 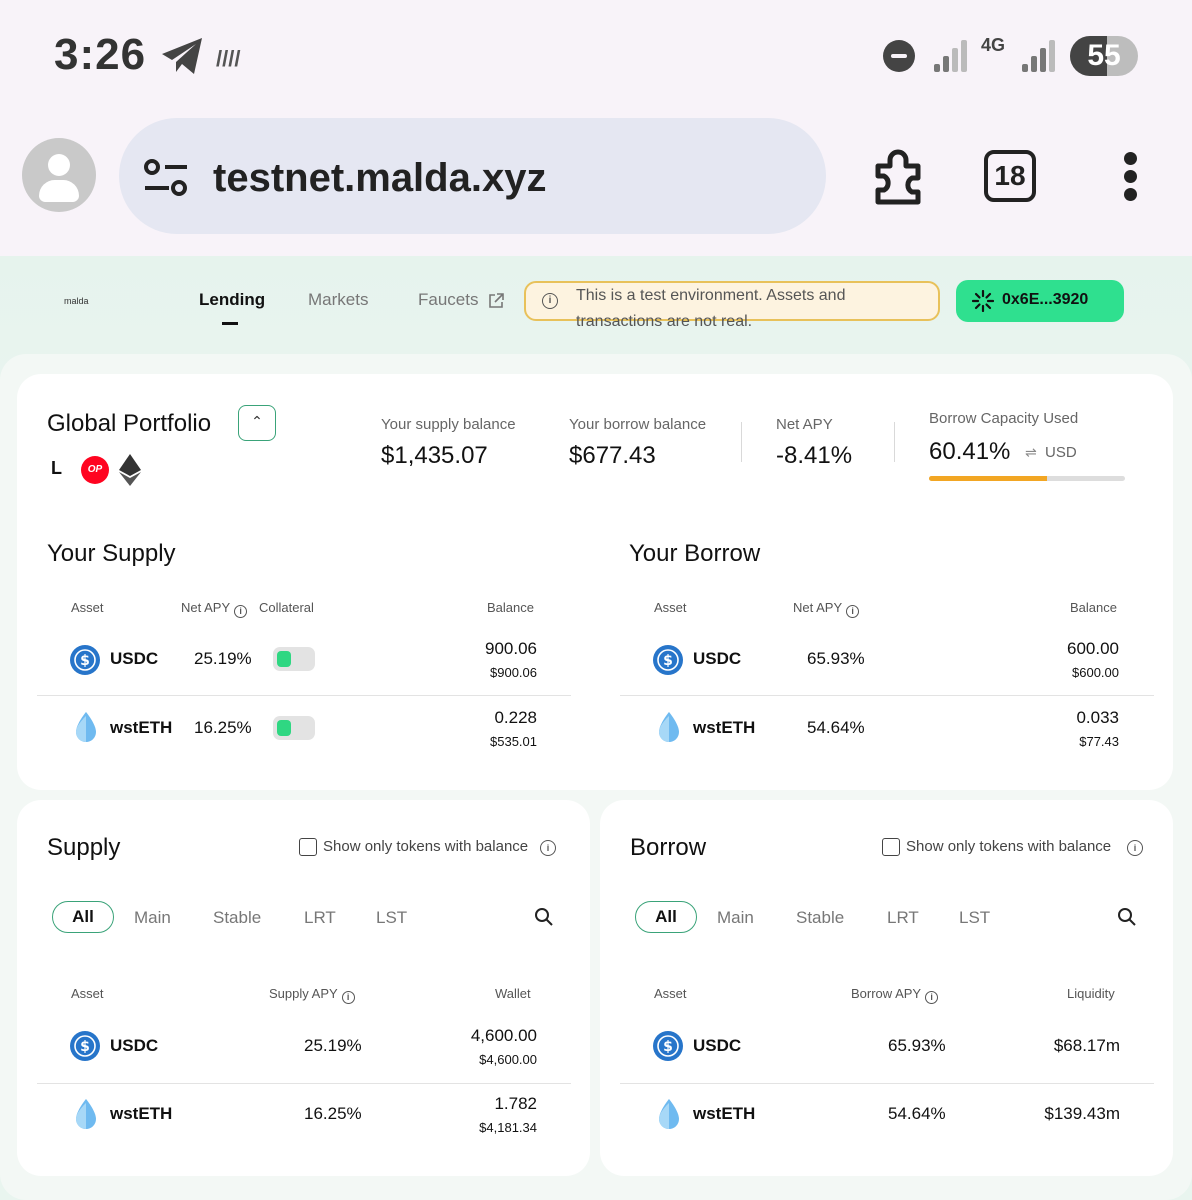 What do you see at coordinates (950, 55) in the screenshot?
I see `signal-icon` at bounding box center [950, 55].